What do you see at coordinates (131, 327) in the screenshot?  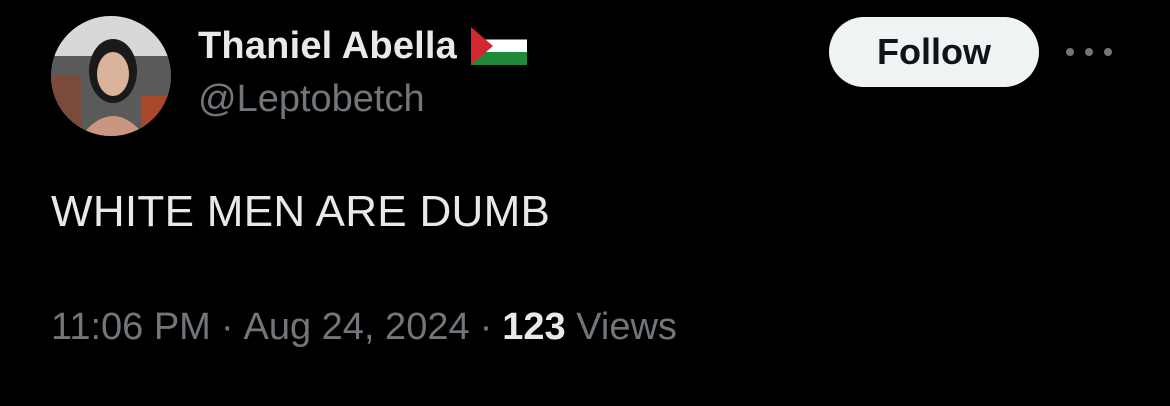 I see `tweet-time: 11:06 PM` at bounding box center [131, 327].